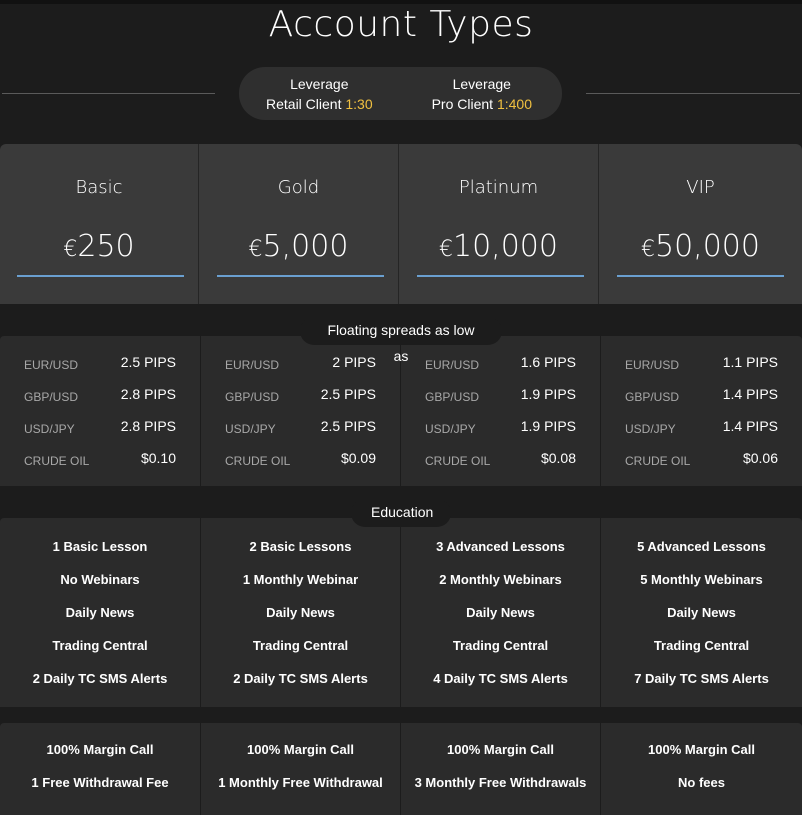  Describe the element at coordinates (499, 224) in the screenshot. I see `account-card-platinum: Platinum €10,000` at that location.